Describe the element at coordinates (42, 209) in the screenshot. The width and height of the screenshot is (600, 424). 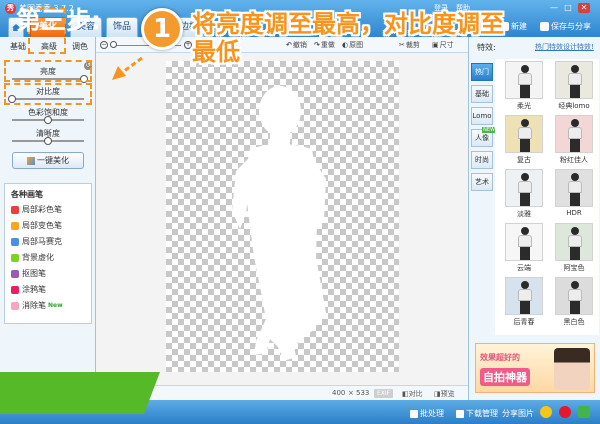
I see `pen-label: 局部彩色笔` at that location.